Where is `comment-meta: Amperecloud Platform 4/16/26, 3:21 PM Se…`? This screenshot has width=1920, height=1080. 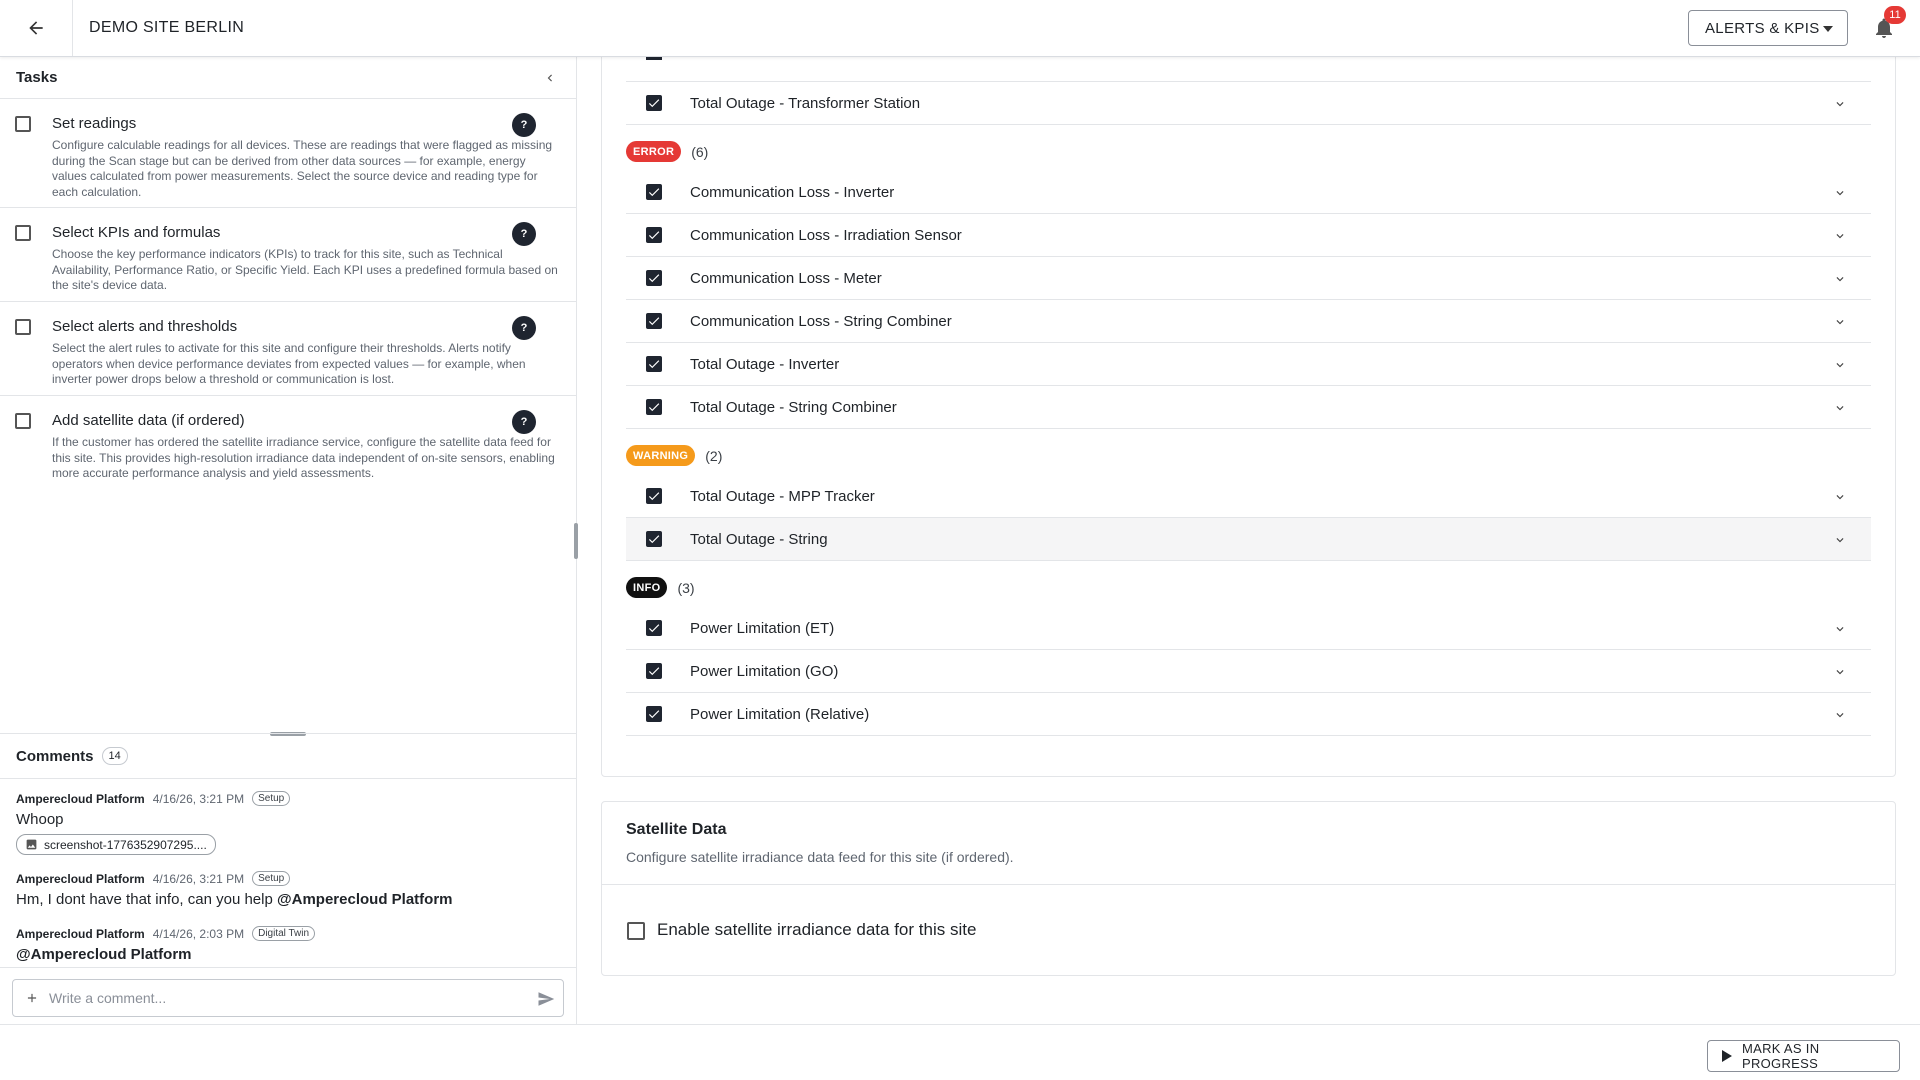
comment-meta: Amperecloud Platform 4/16/26, 3:21 PM Se… is located at coordinates (291, 798).